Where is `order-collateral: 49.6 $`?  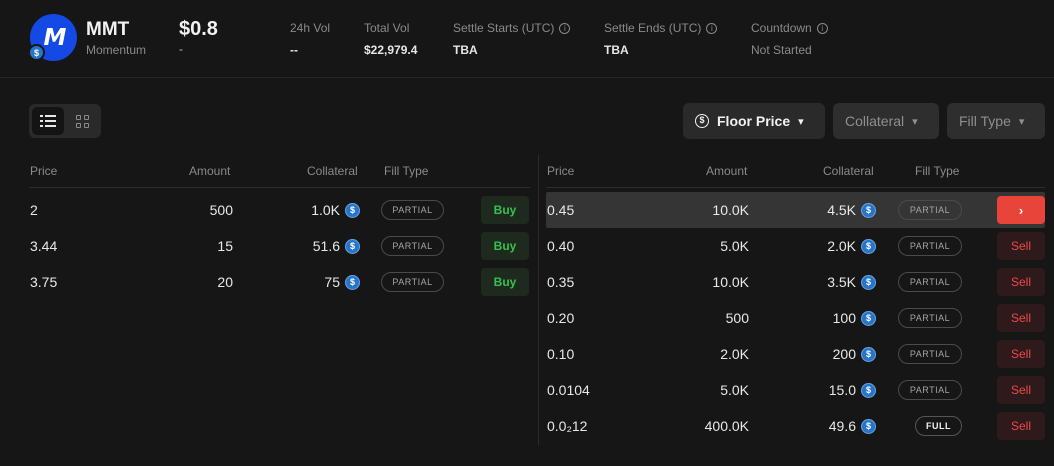
order-collateral: 49.6 $ is located at coordinates (826, 426).